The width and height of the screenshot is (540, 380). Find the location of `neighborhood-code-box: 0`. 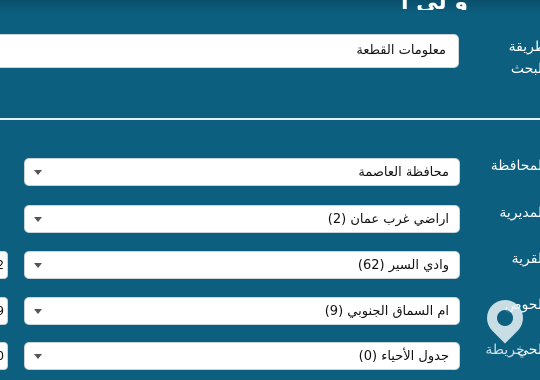

neighborhood-code-box: 0 is located at coordinates (4, 356).